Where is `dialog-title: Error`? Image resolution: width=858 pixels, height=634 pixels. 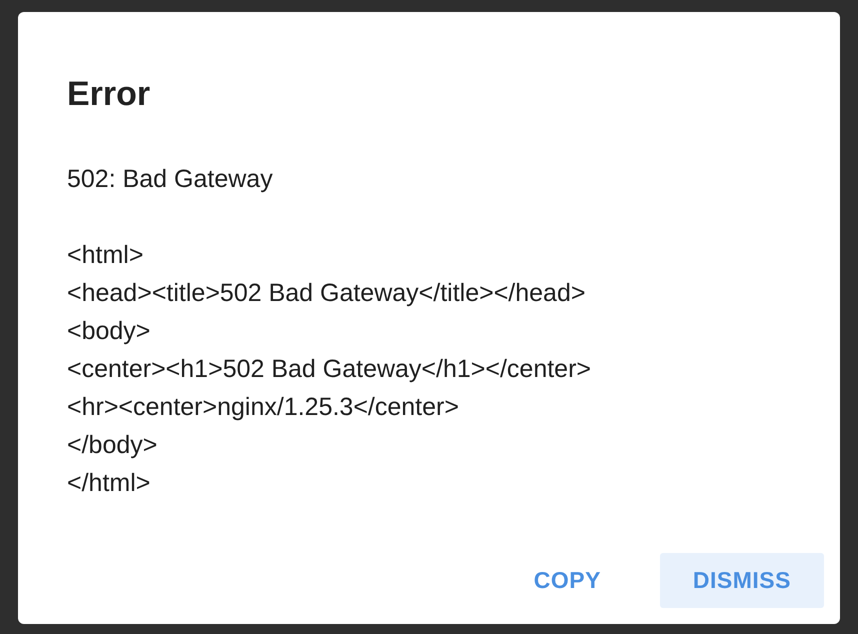 dialog-title: Error is located at coordinates (109, 94).